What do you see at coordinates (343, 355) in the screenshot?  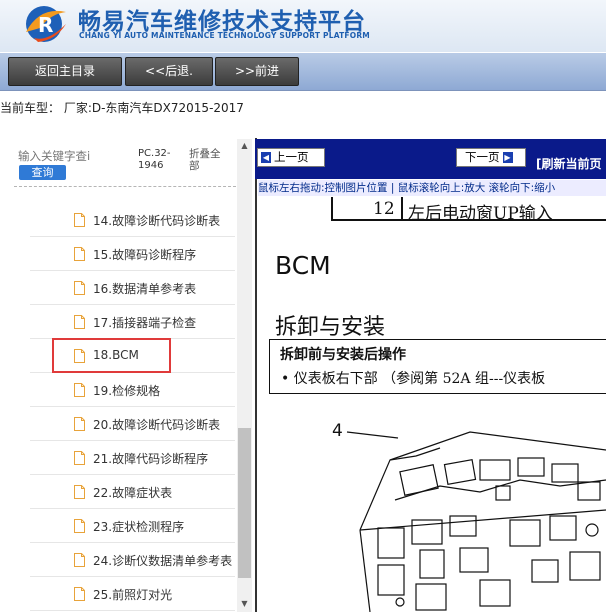 I see `note-title: 拆卸前与安装后操作` at bounding box center [343, 355].